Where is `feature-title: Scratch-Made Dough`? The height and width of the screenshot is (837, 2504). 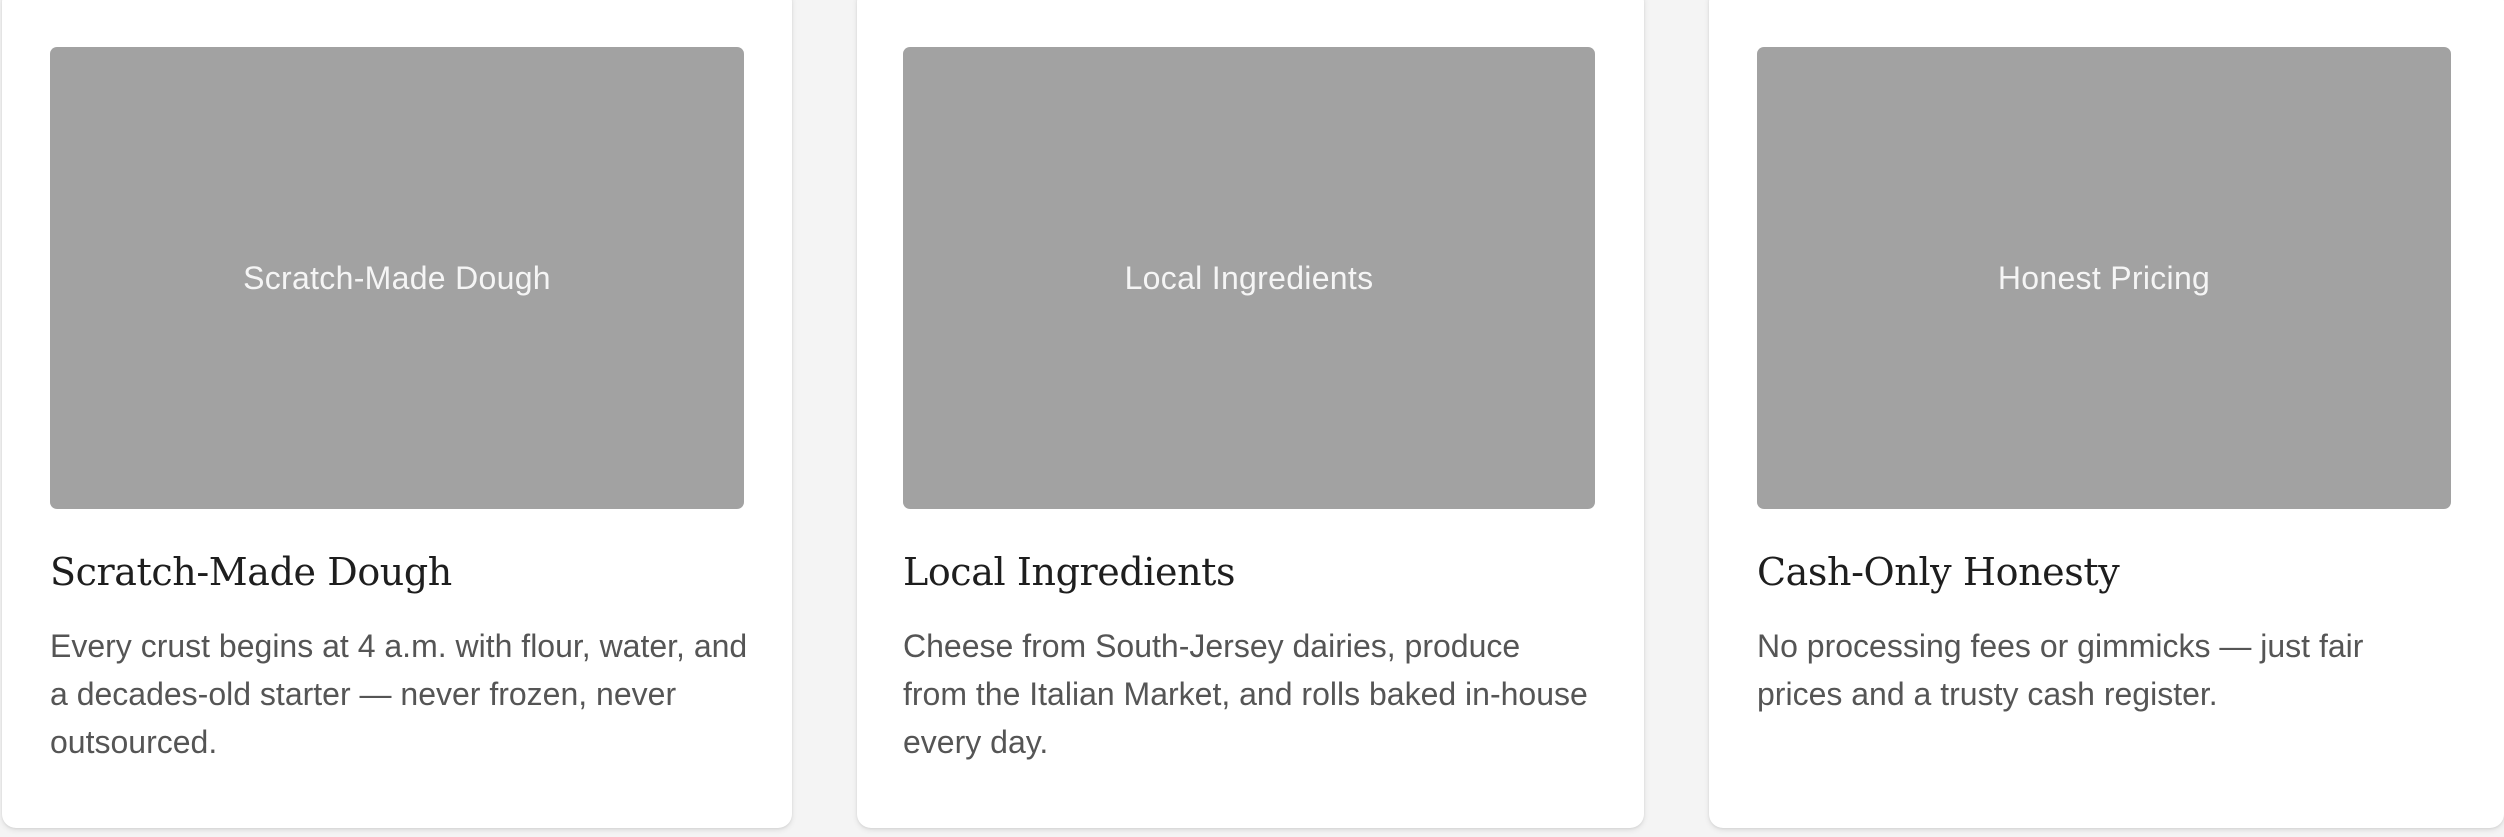 feature-title: Scratch-Made Dough is located at coordinates (251, 572).